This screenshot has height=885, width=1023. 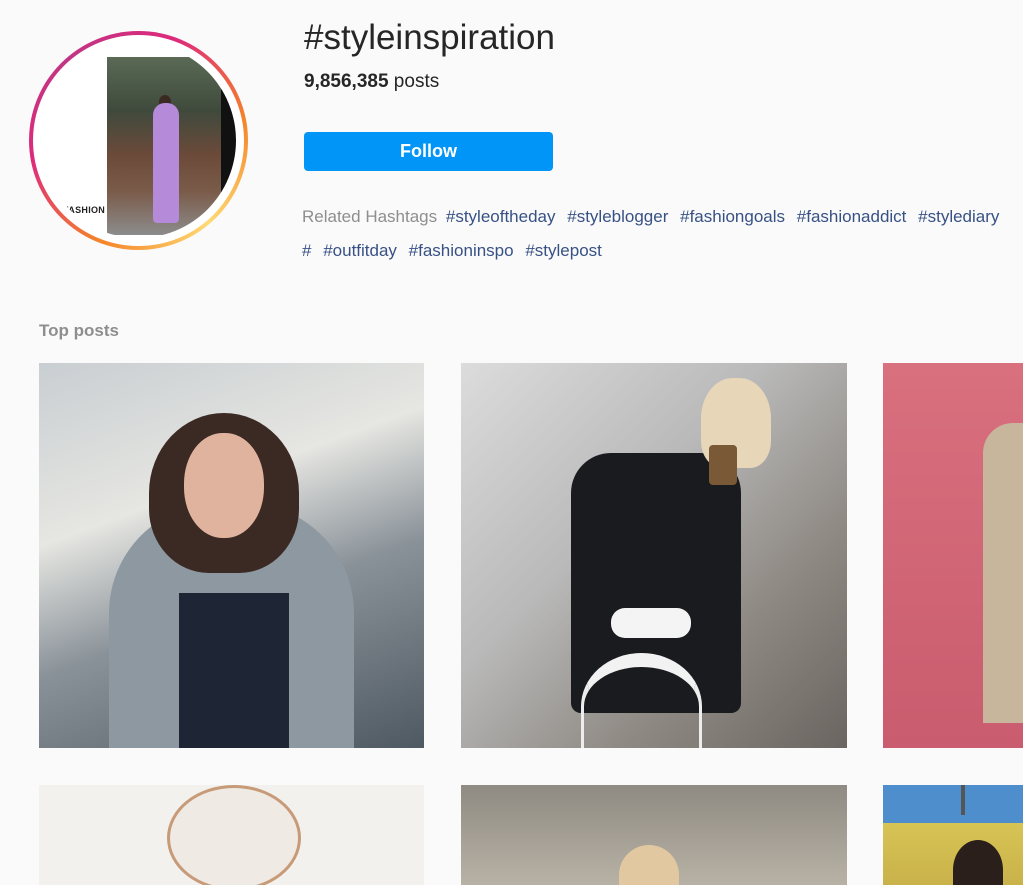 What do you see at coordinates (306, 250) in the screenshot?
I see `related-tag: #` at bounding box center [306, 250].